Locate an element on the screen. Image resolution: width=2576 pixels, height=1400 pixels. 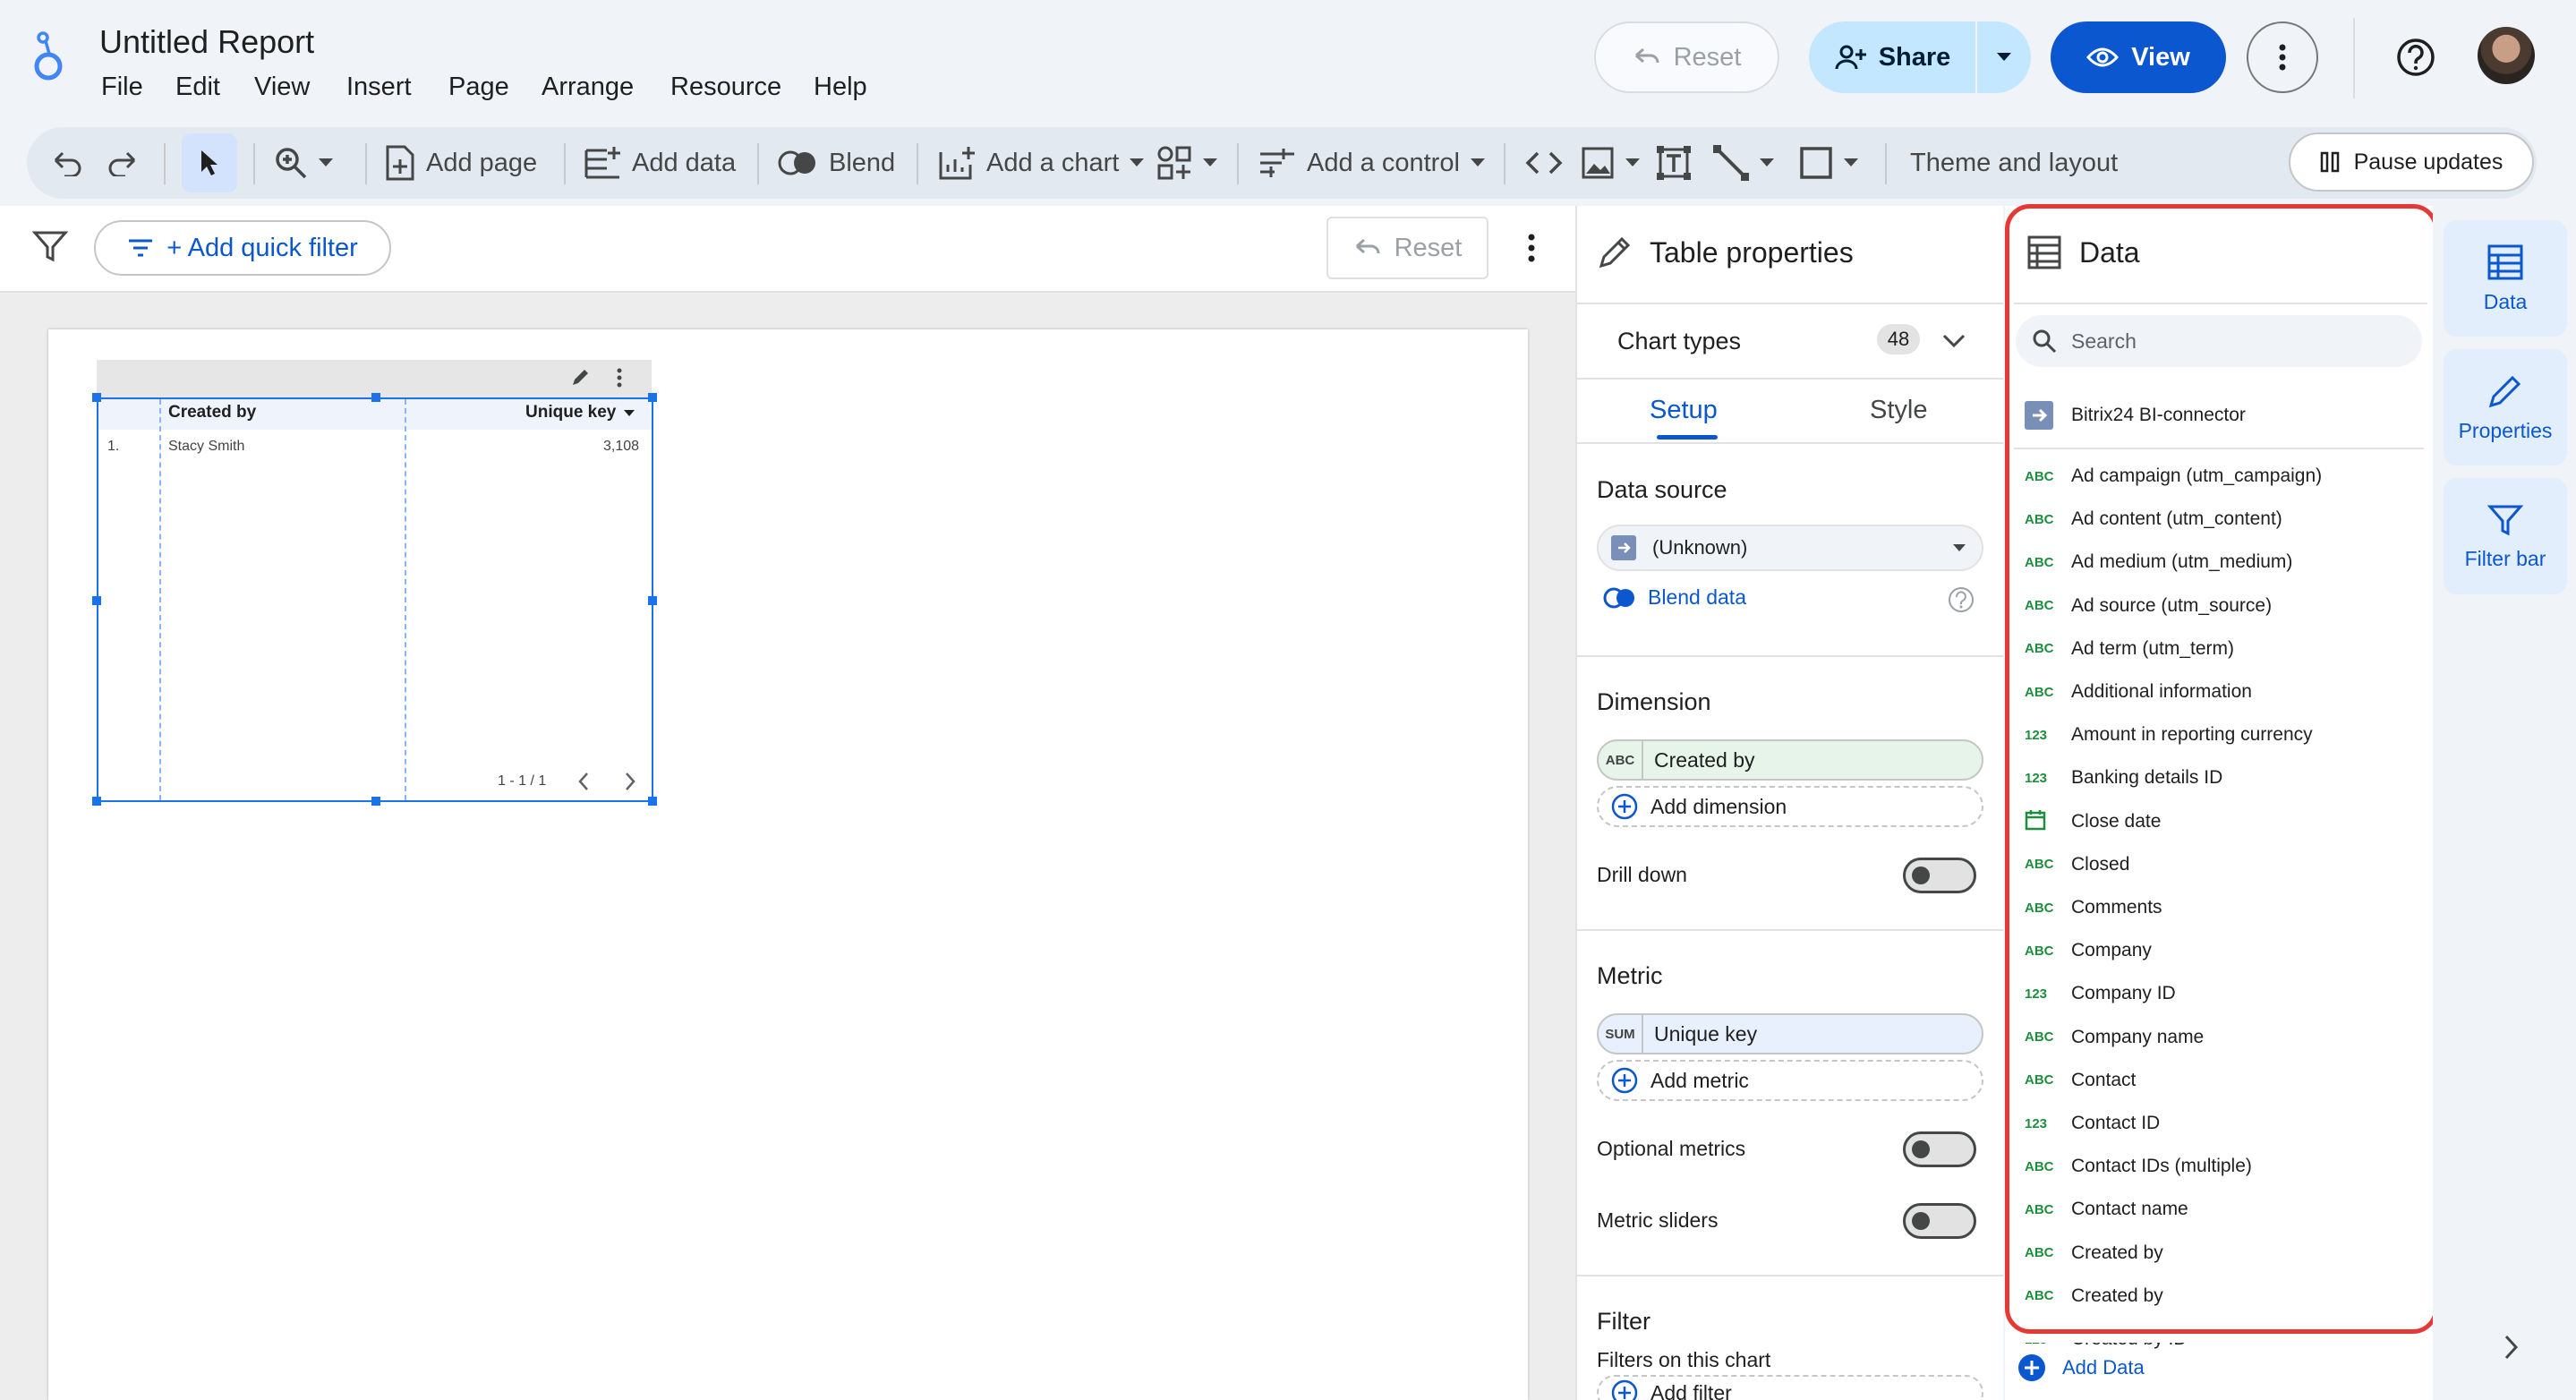
blend-icon is located at coordinates (1618, 597).